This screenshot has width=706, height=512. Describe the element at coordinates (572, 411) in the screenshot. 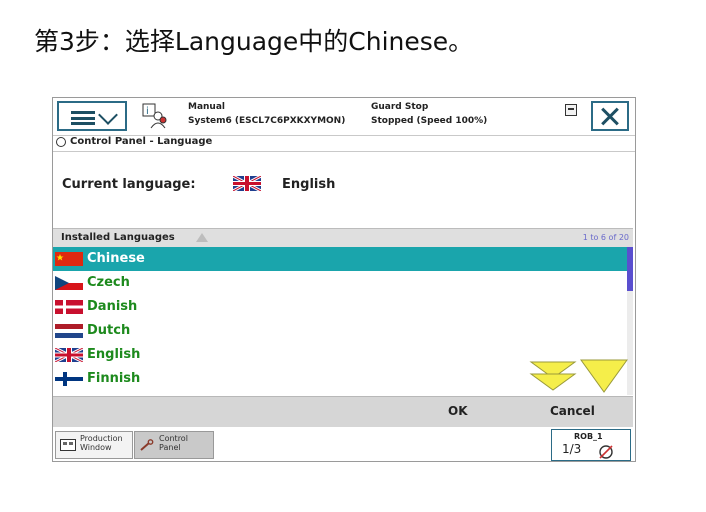

I see `cancel-button: Cancel` at that location.